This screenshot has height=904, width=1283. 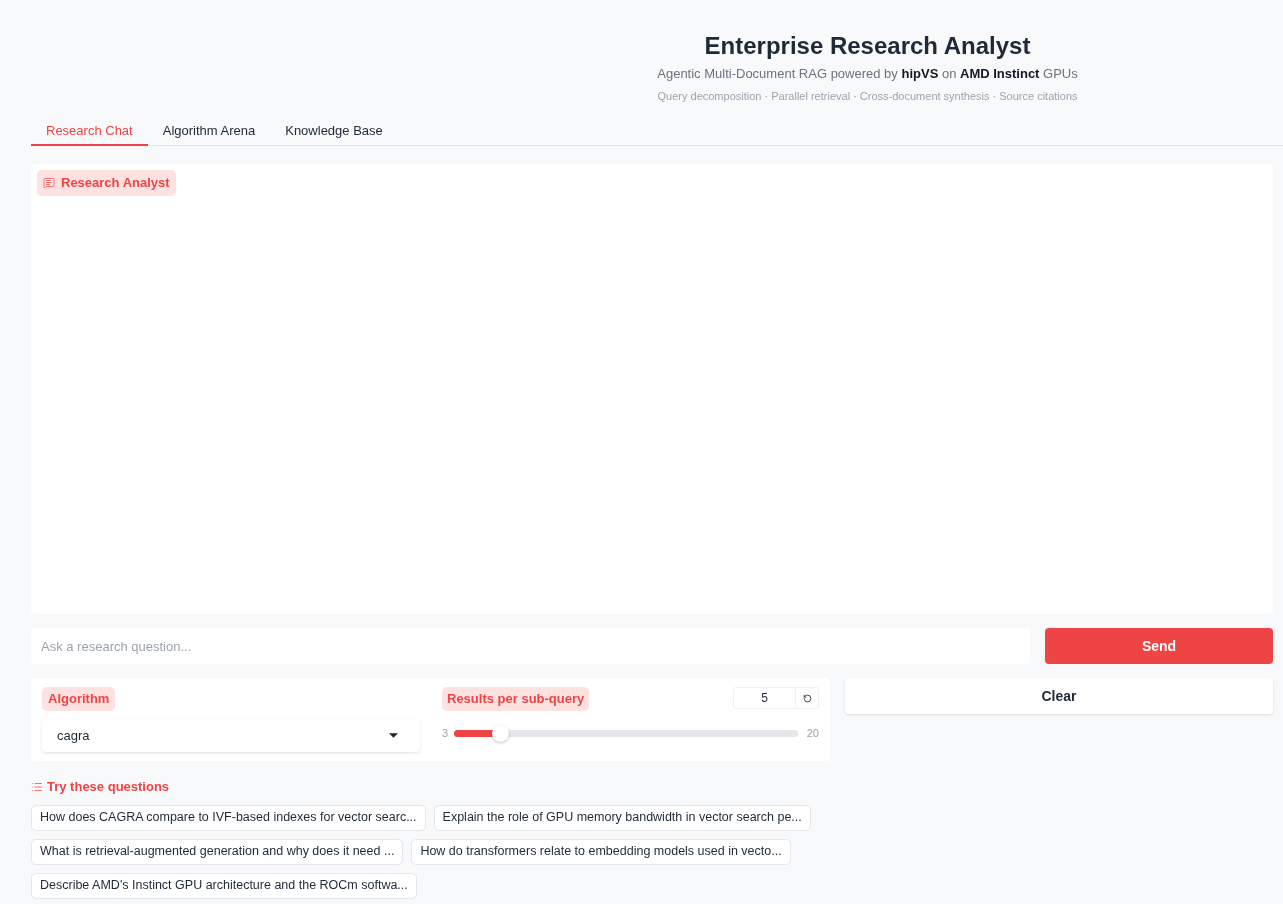 I want to click on slider-max: 20, so click(x=812, y=733).